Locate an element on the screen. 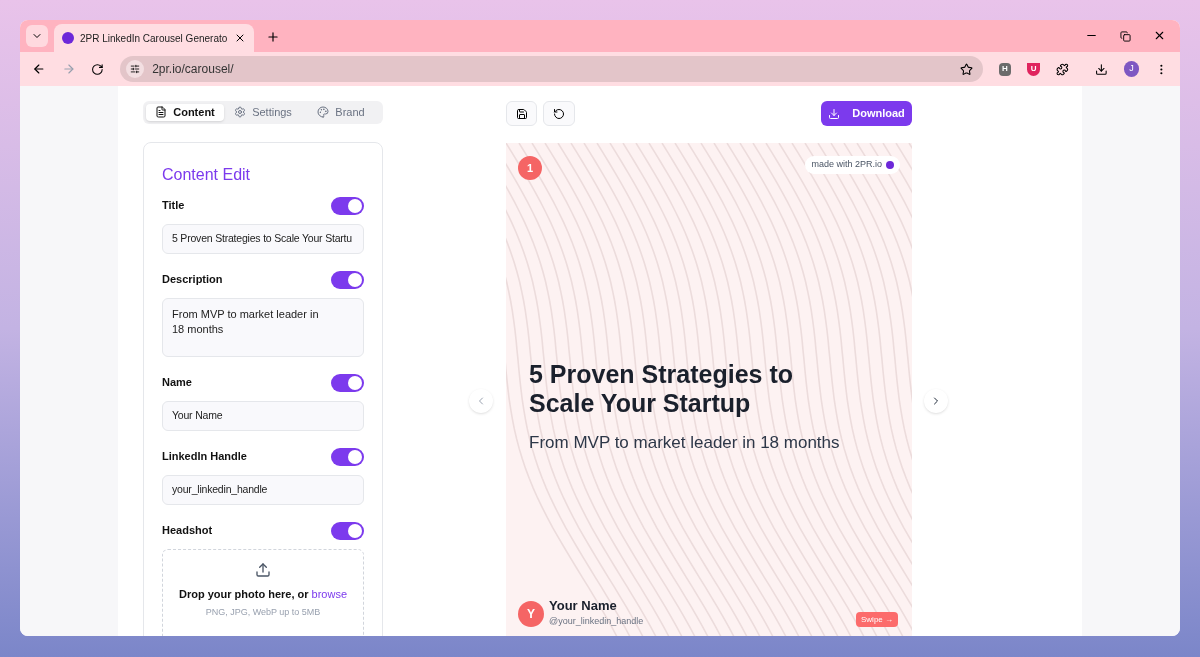 The width and height of the screenshot is (1200, 657). browser-tab: 2PR LinkedIn Carousel Generato is located at coordinates (154, 38).